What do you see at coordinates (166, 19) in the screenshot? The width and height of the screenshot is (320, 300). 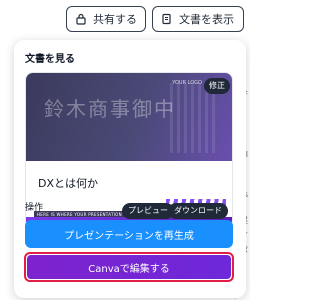 I see `document-icon` at bounding box center [166, 19].